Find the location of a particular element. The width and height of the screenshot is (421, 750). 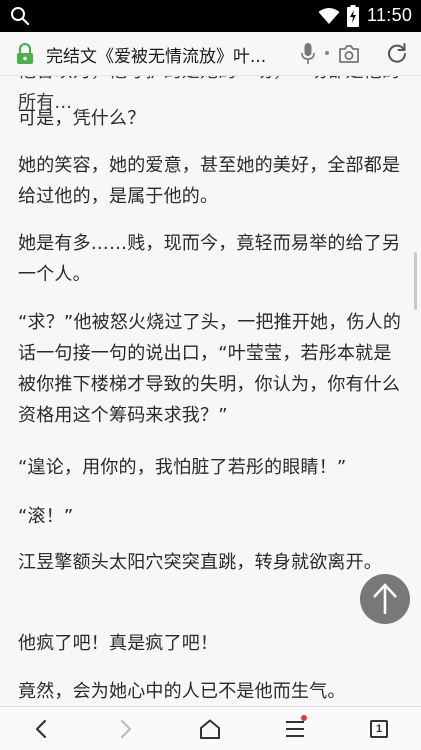

home-button is located at coordinates (210, 728).